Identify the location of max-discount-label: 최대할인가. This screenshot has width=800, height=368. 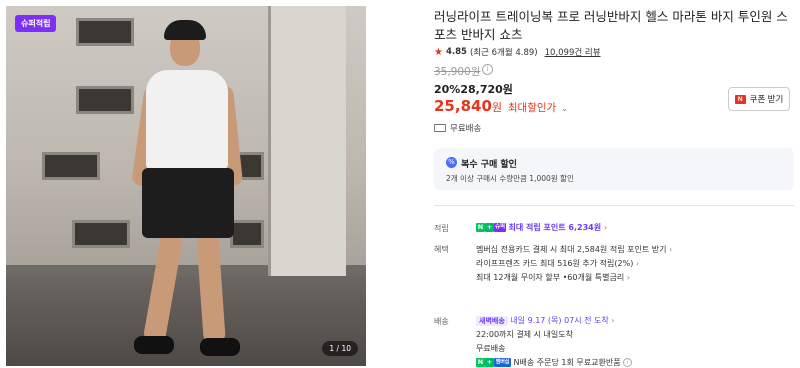
(532, 108).